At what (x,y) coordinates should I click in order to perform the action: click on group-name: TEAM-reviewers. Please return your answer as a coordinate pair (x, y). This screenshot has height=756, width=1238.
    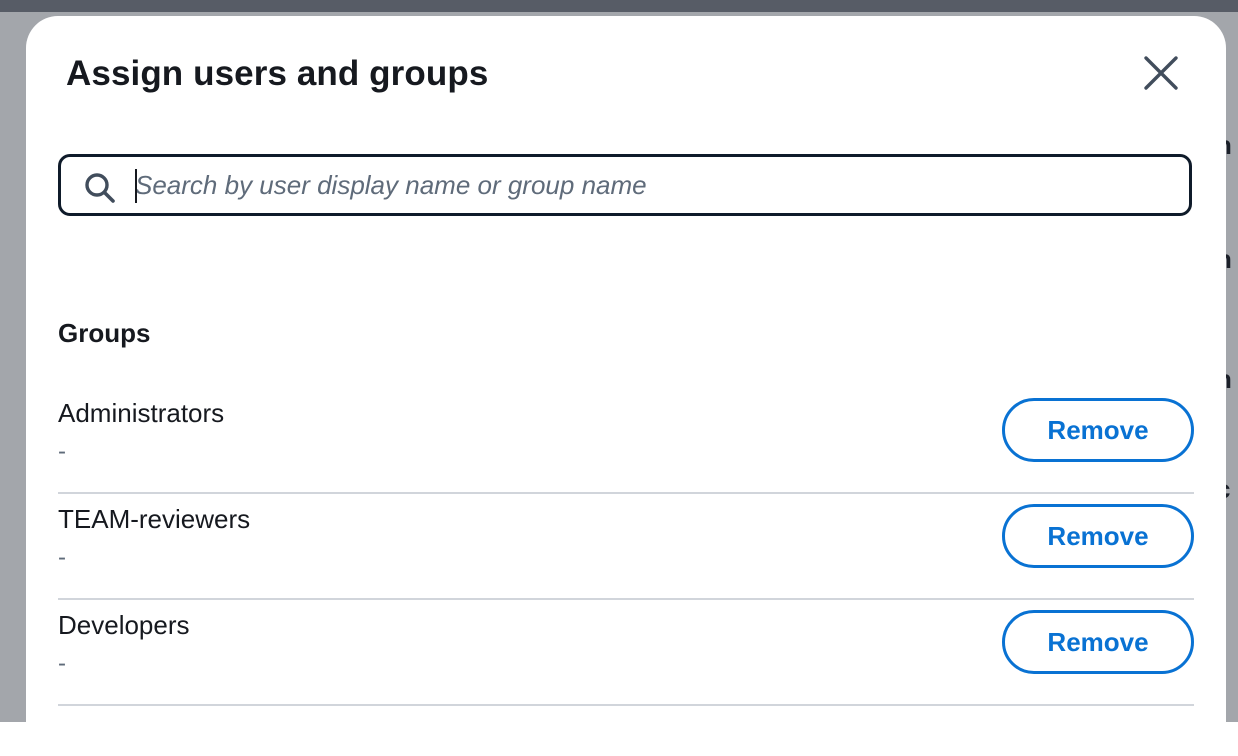
    Looking at the image, I should click on (154, 519).